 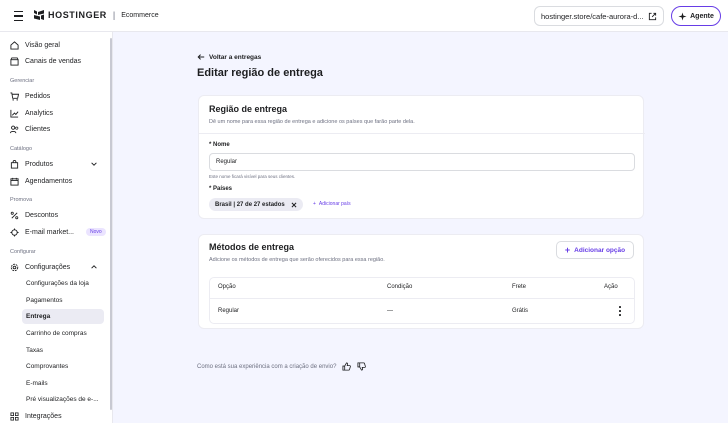 I want to click on sidebar-item-visao-geral: Visão geral, so click(x=35, y=45).